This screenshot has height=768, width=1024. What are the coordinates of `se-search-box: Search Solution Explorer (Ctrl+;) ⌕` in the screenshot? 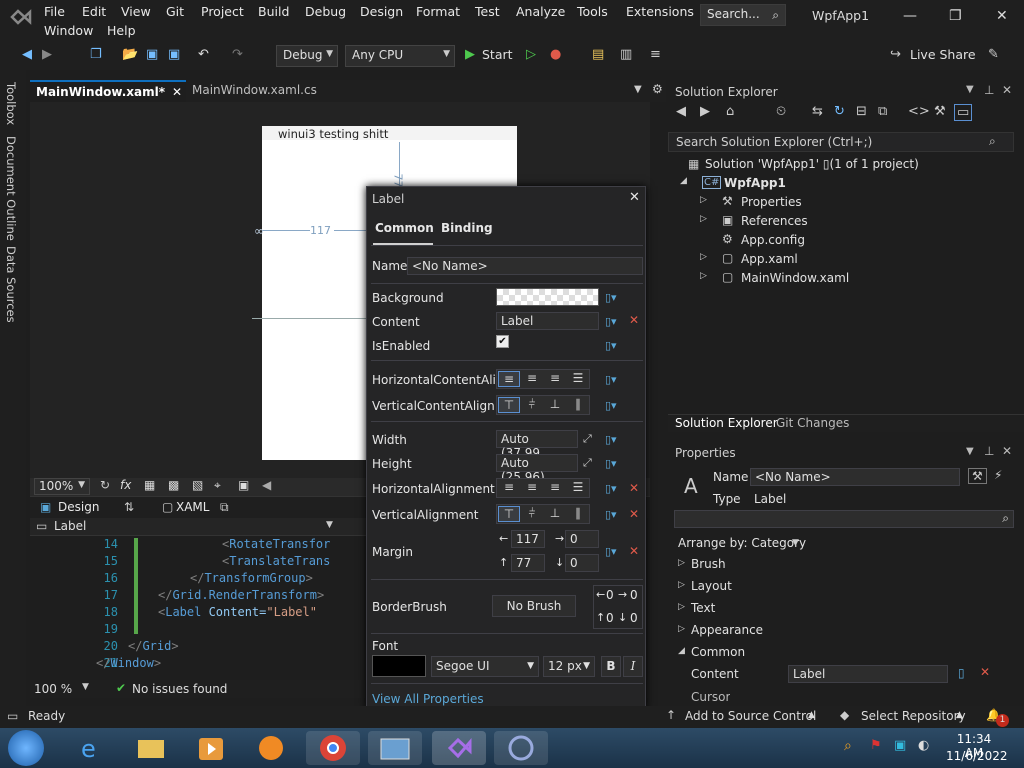 It's located at (841, 142).